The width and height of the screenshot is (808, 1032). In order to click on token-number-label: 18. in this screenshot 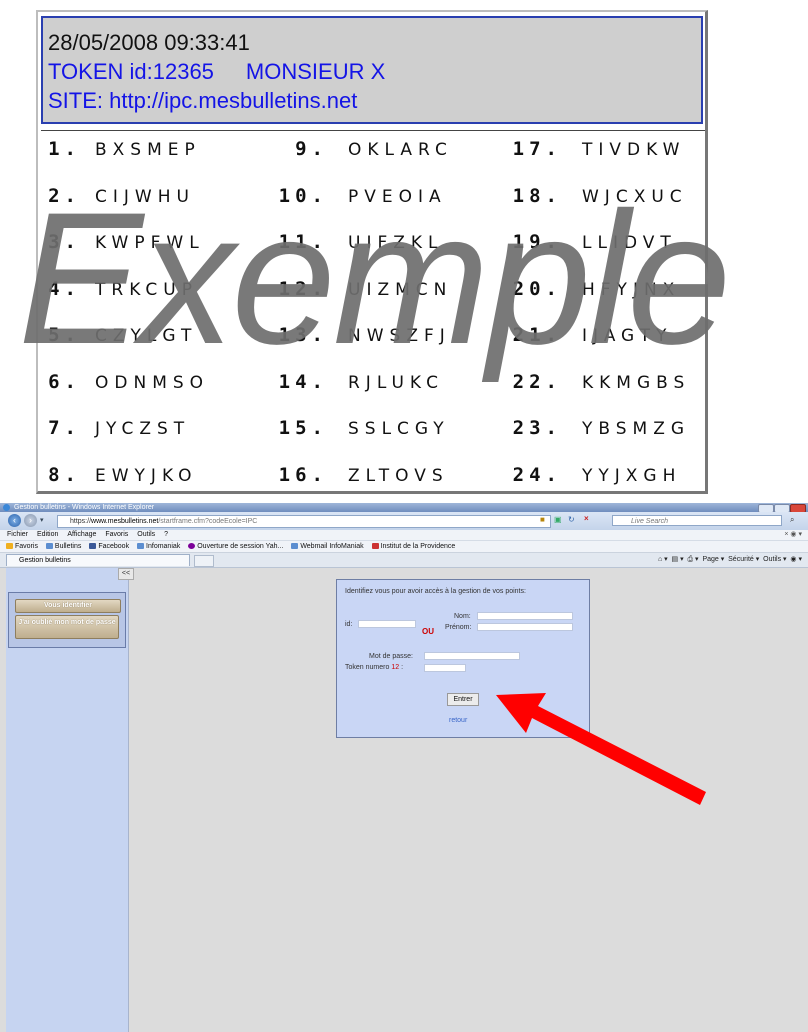, I will do `click(537, 195)`.